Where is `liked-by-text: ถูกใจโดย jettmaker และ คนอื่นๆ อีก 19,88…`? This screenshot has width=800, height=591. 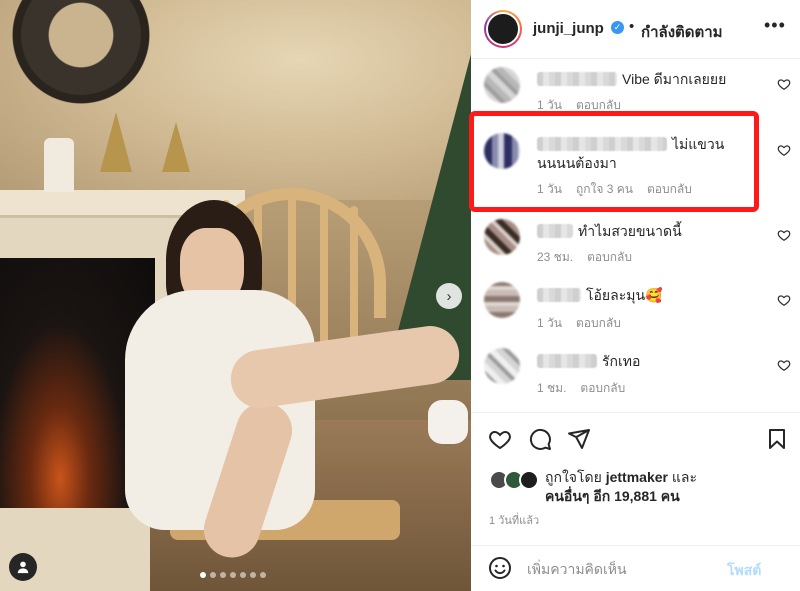 liked-by-text: ถูกใจโดย jettmaker และ คนอื่นๆ อีก 19,88… is located at coordinates (621, 487).